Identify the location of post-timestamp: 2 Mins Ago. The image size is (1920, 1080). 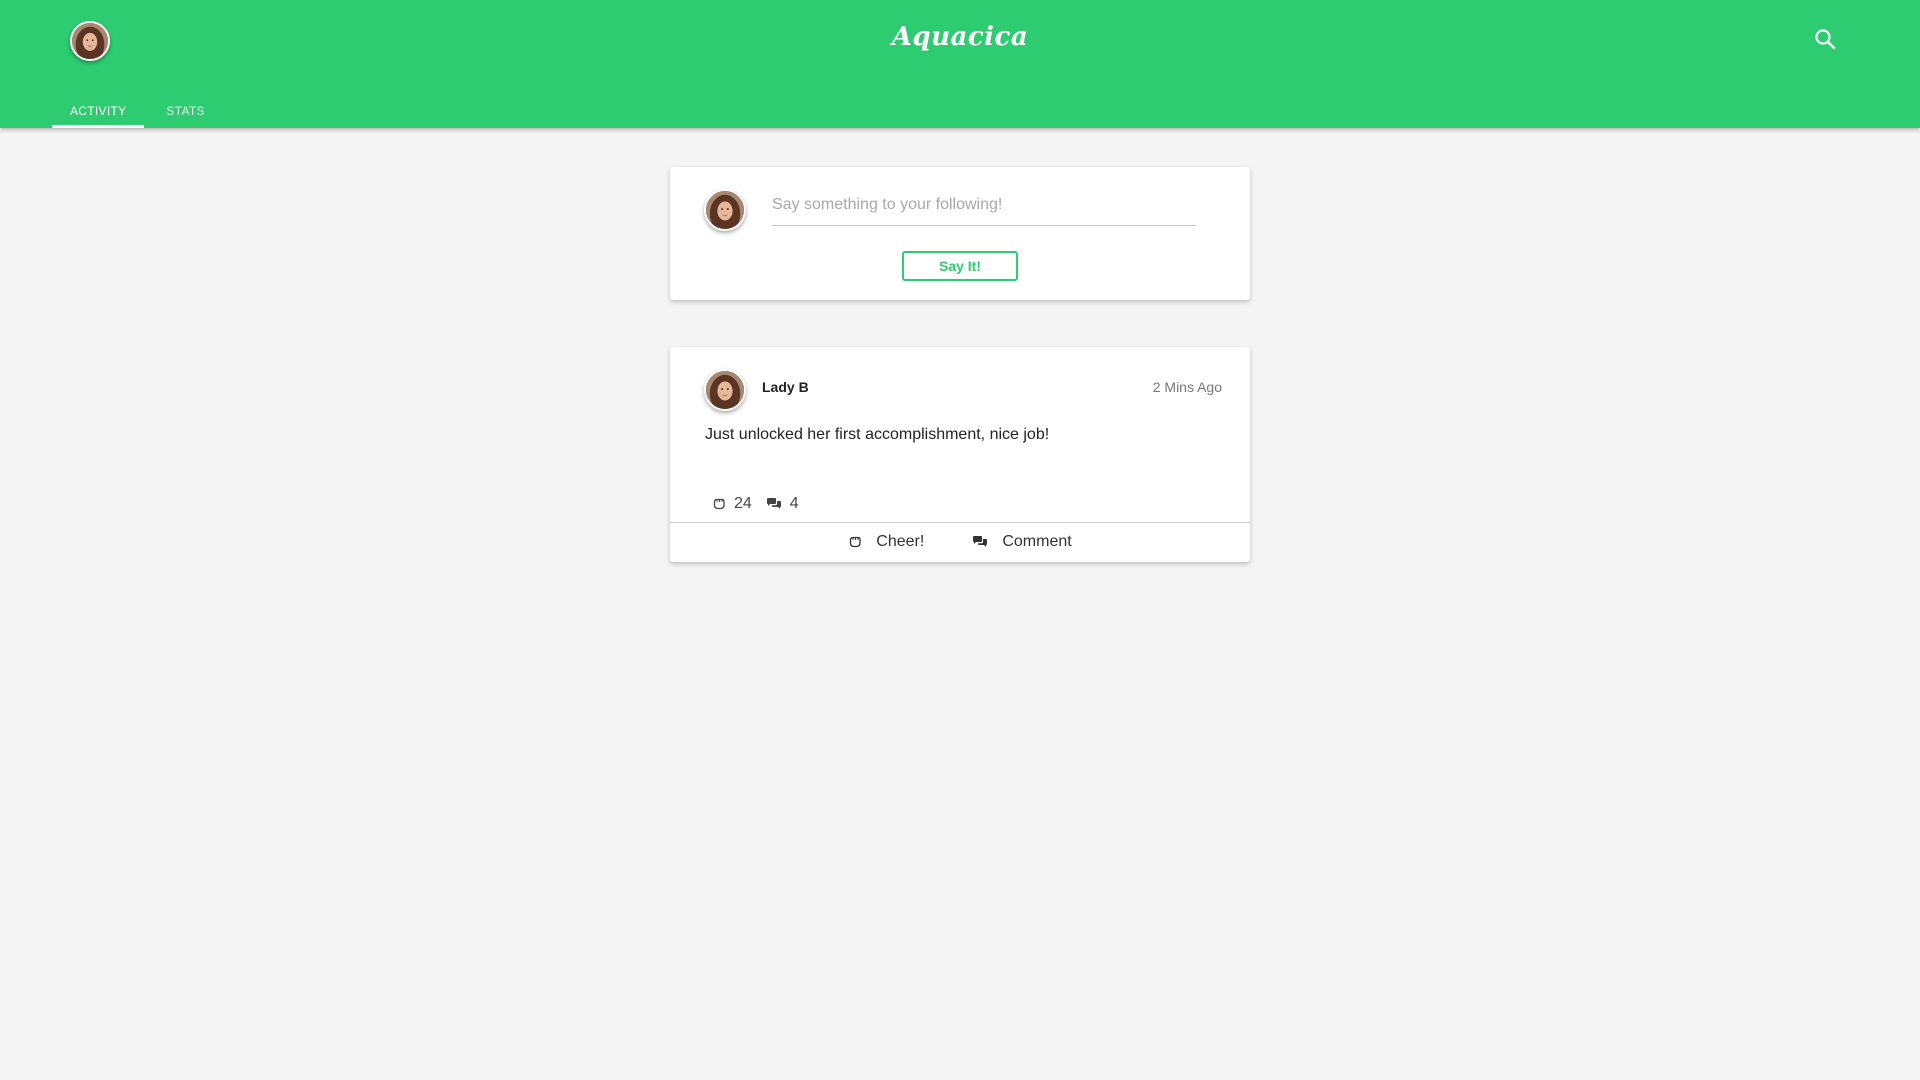
(1187, 387).